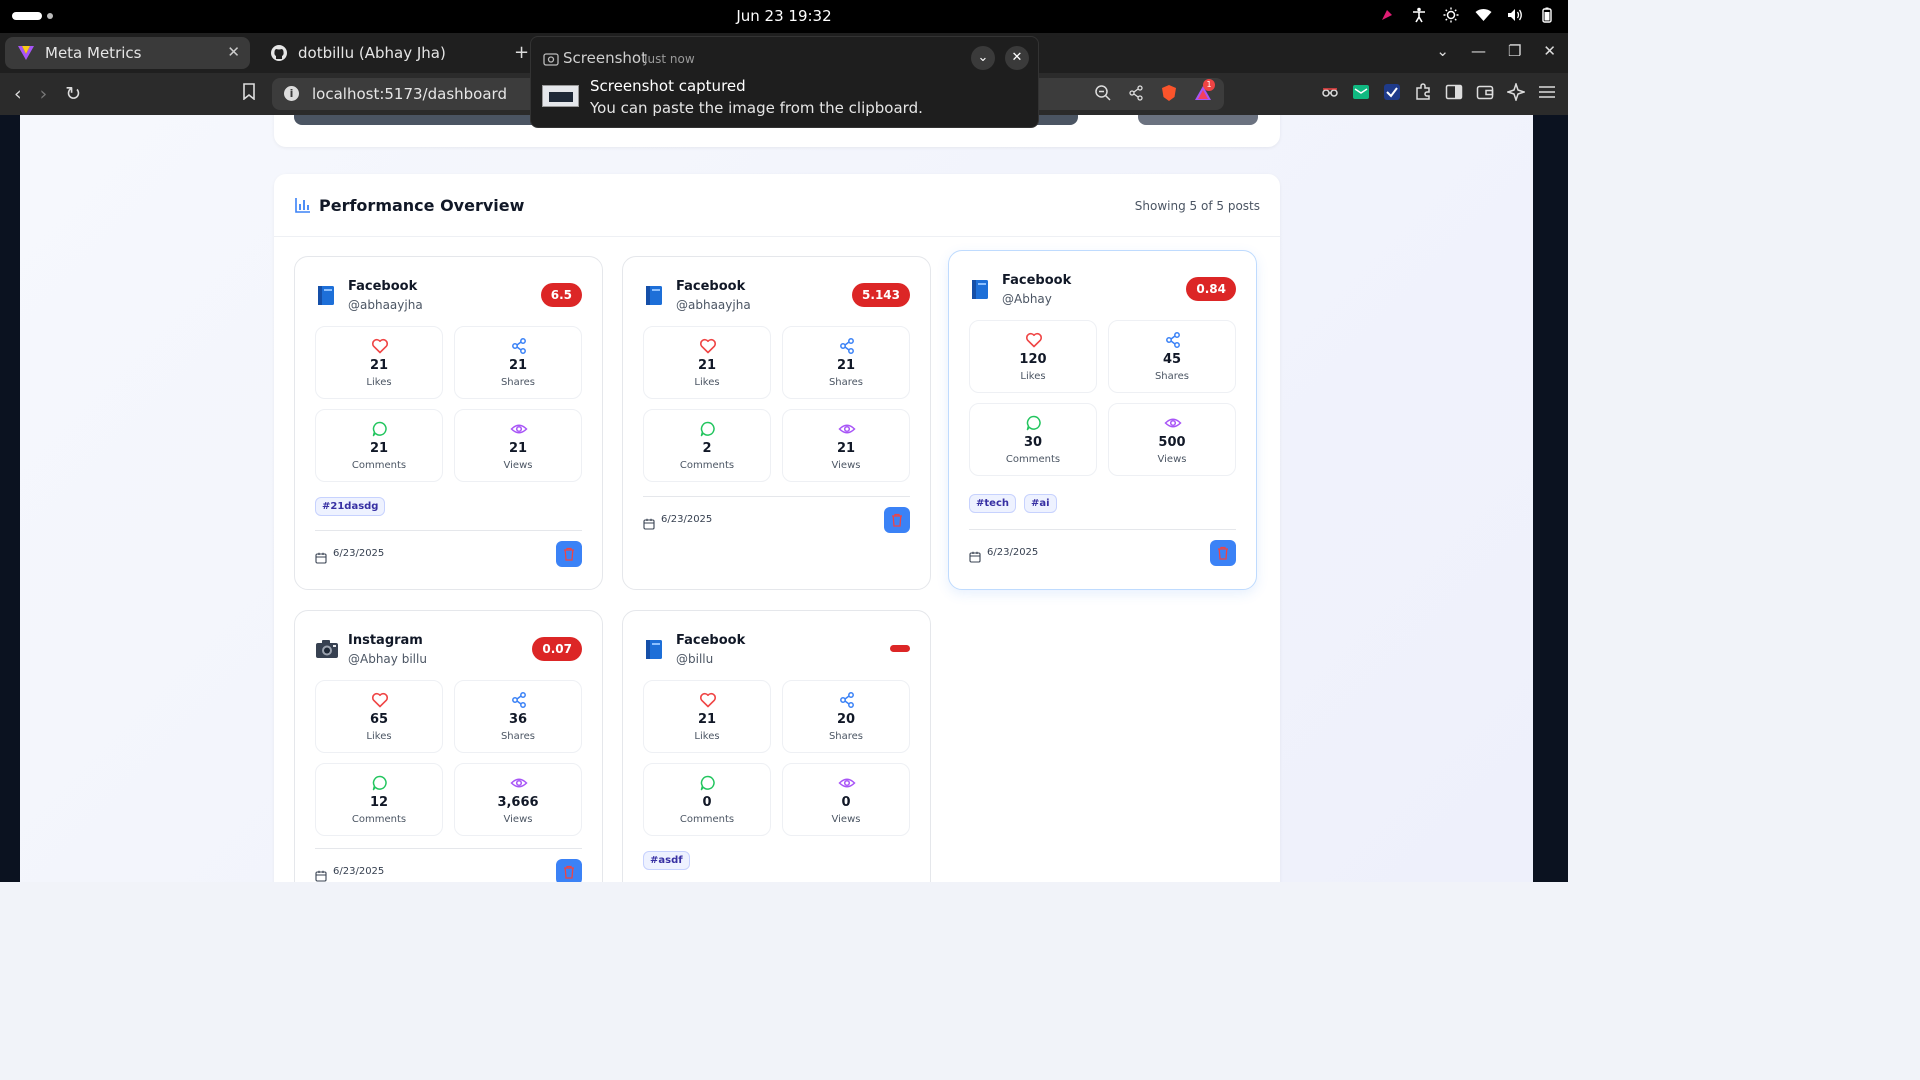 The width and height of the screenshot is (1920, 1080). Describe the element at coordinates (44, 94) in the screenshot. I see `forward-icon: ›` at that location.